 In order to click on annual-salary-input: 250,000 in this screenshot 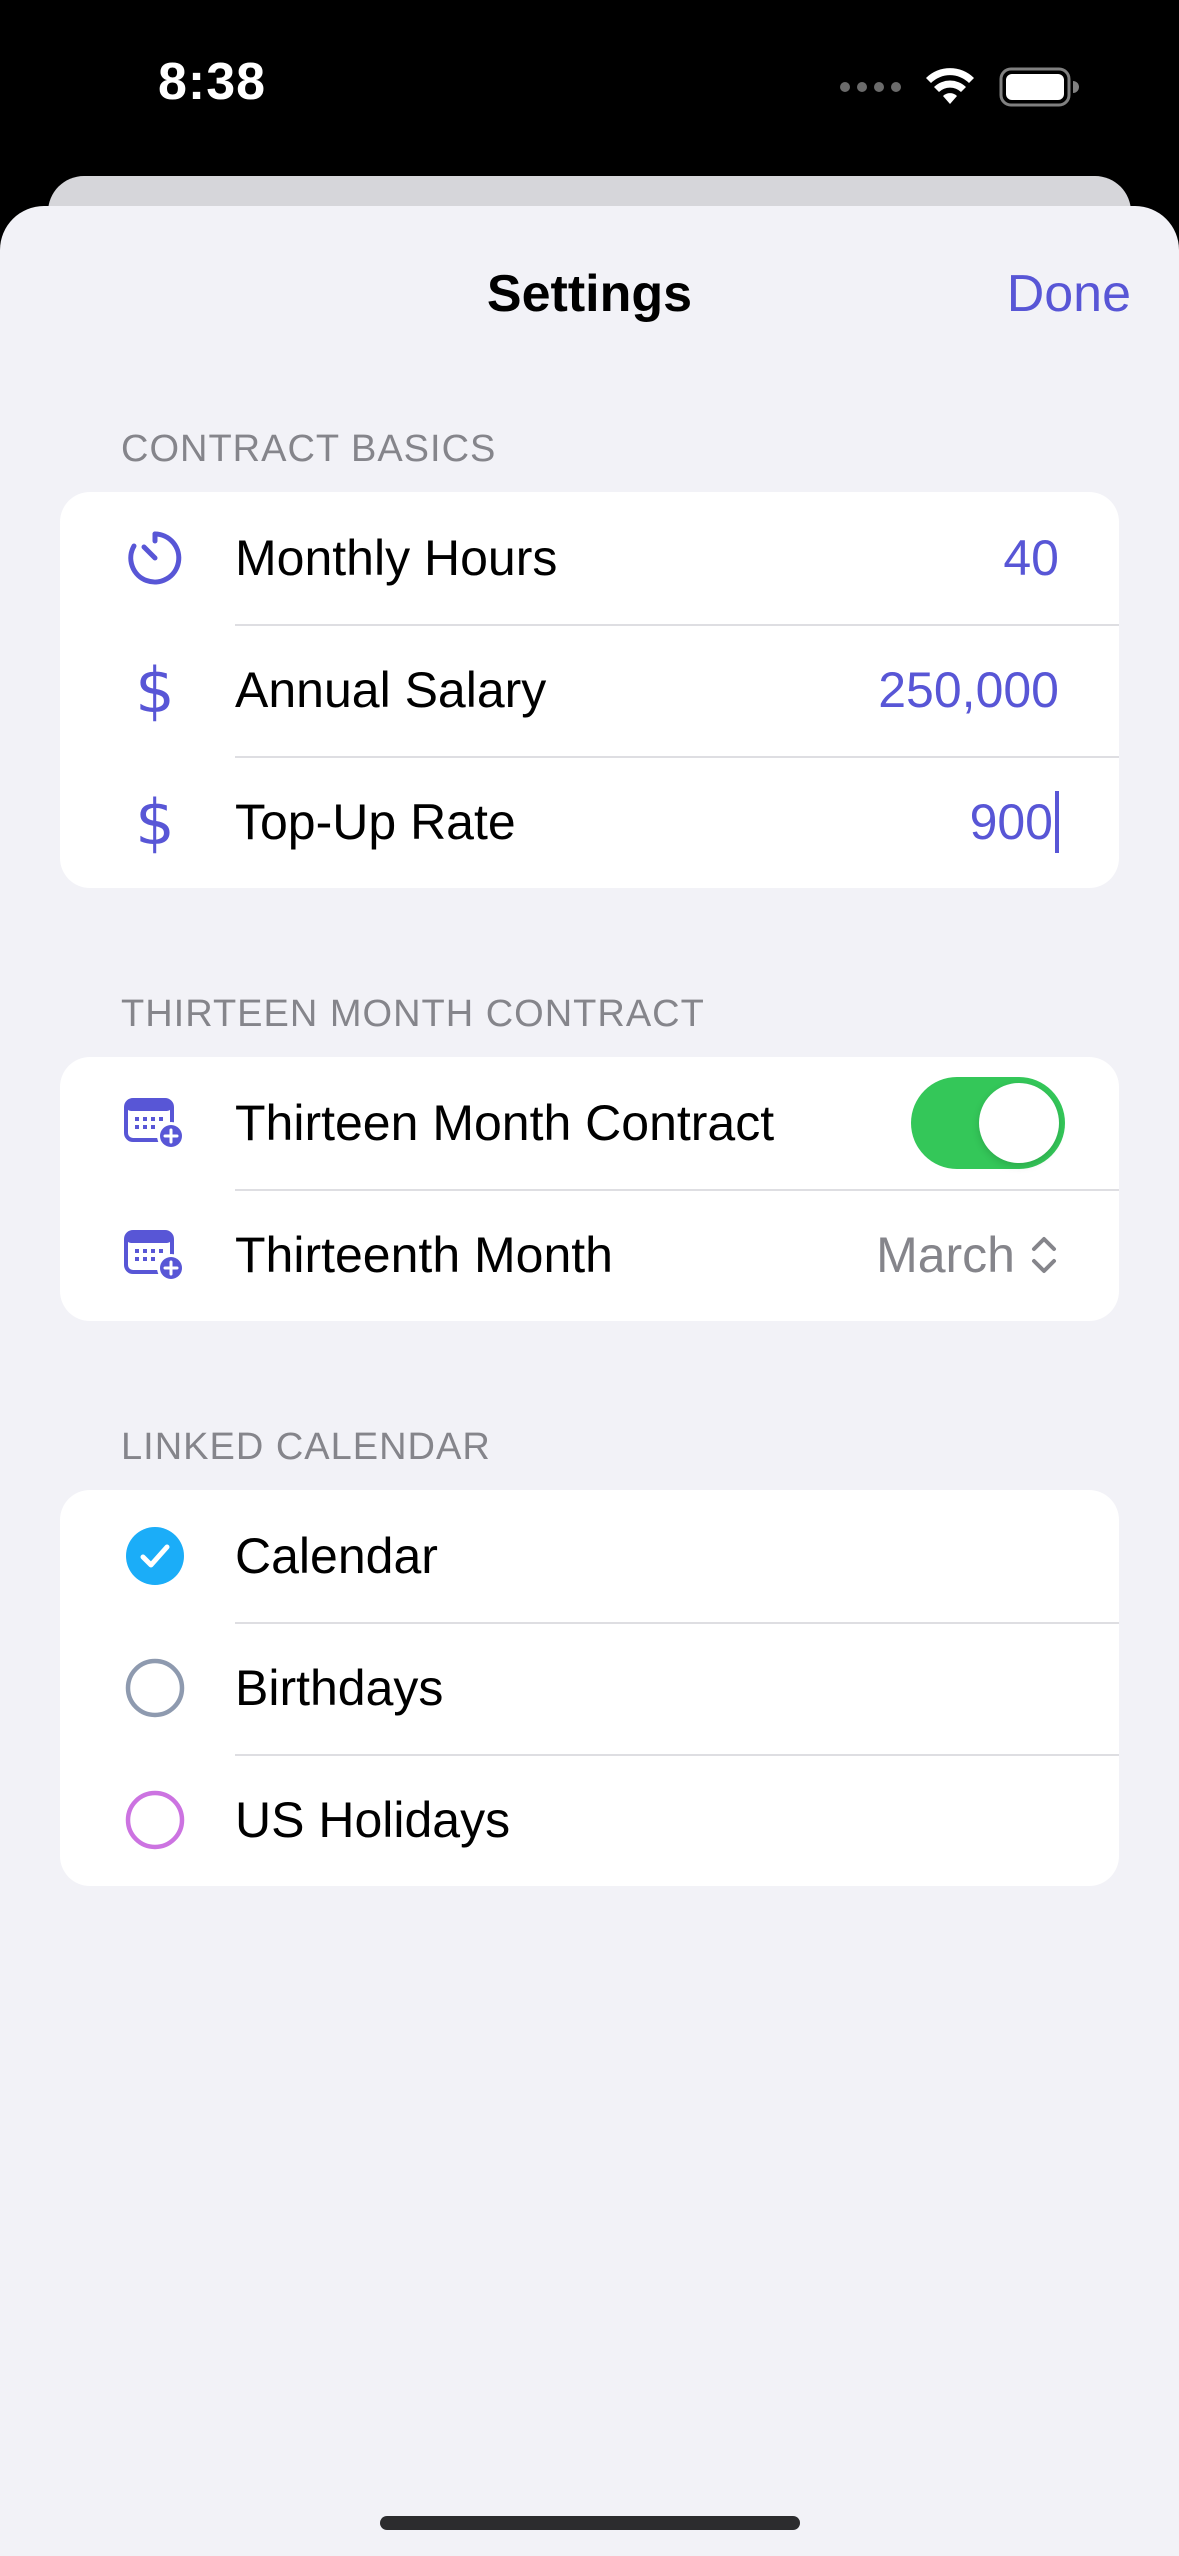, I will do `click(968, 690)`.